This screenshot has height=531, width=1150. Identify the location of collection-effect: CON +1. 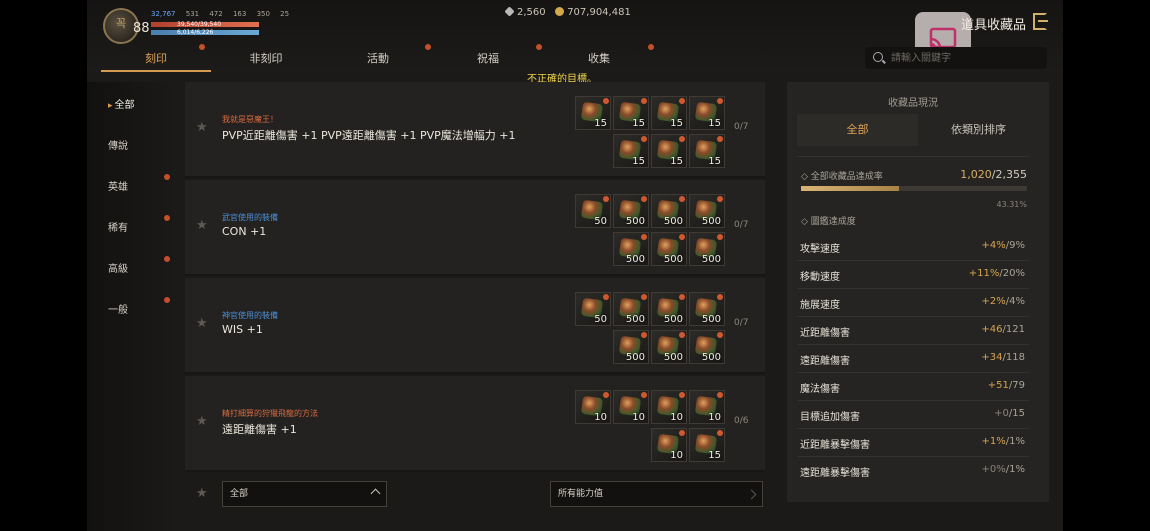
(244, 231).